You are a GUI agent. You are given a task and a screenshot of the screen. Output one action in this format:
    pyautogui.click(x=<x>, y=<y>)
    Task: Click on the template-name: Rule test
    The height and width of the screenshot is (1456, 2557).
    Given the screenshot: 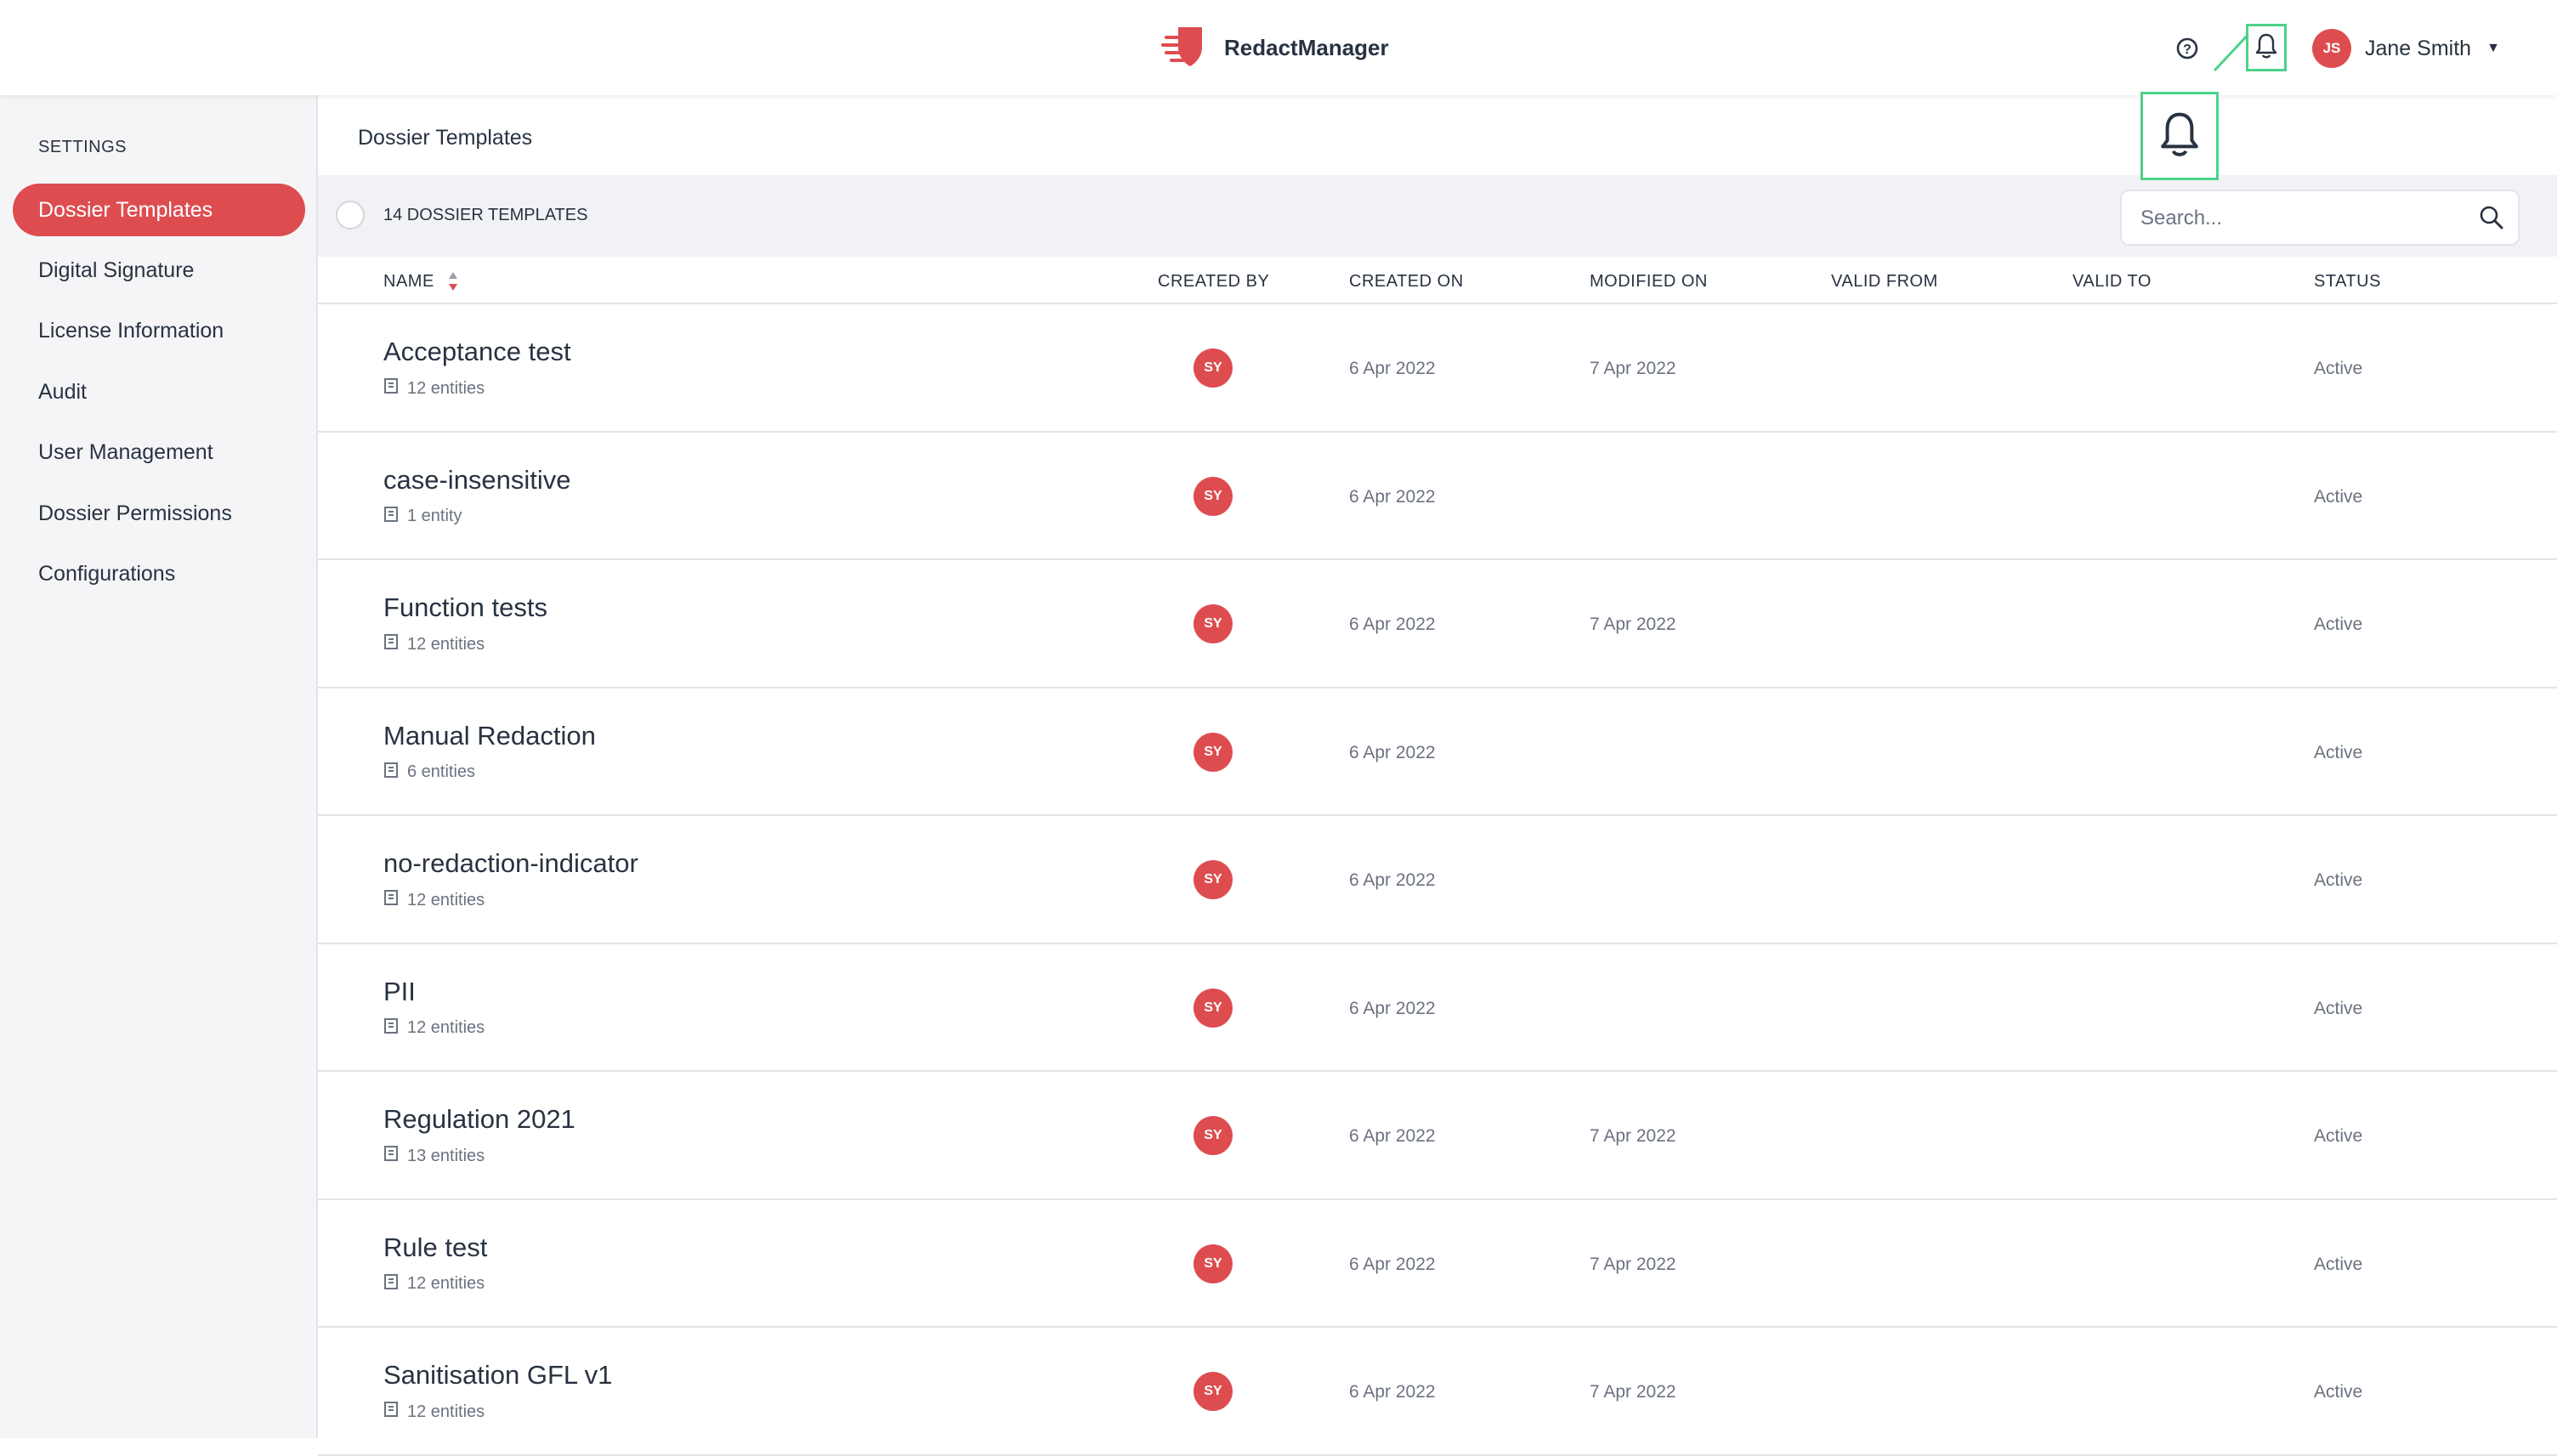 What is the action you would take?
    pyautogui.click(x=435, y=1247)
    